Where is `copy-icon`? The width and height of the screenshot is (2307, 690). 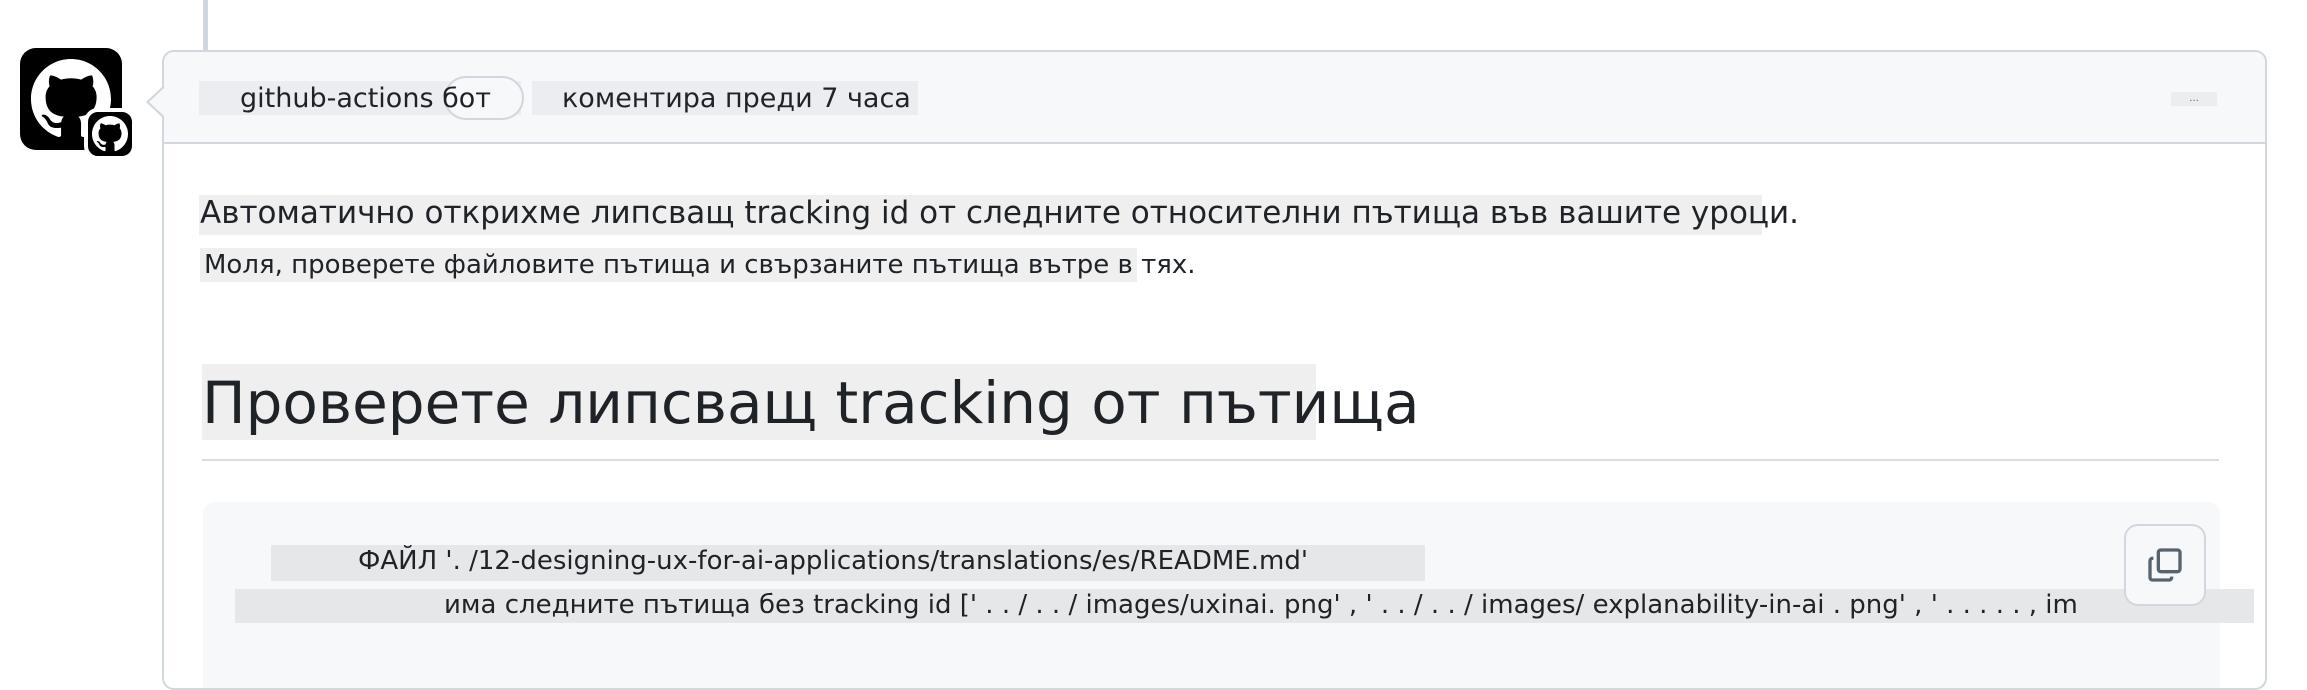 copy-icon is located at coordinates (2165, 565).